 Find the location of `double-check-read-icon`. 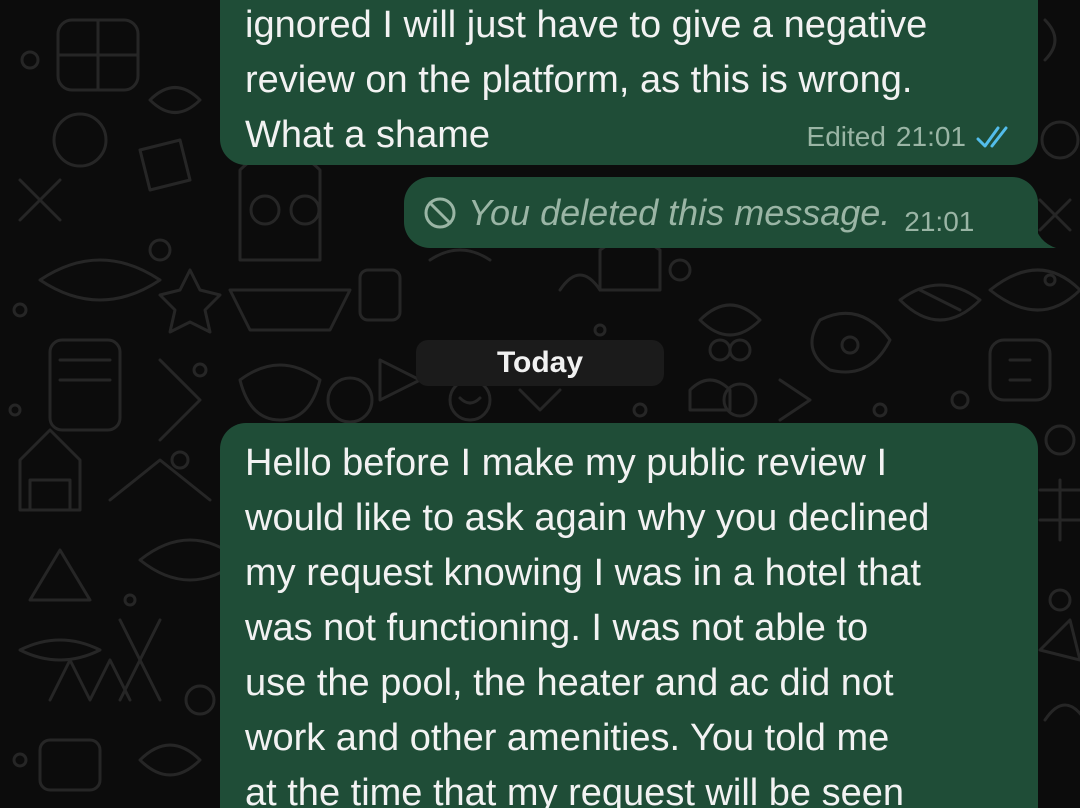

double-check-read-icon is located at coordinates (992, 137).